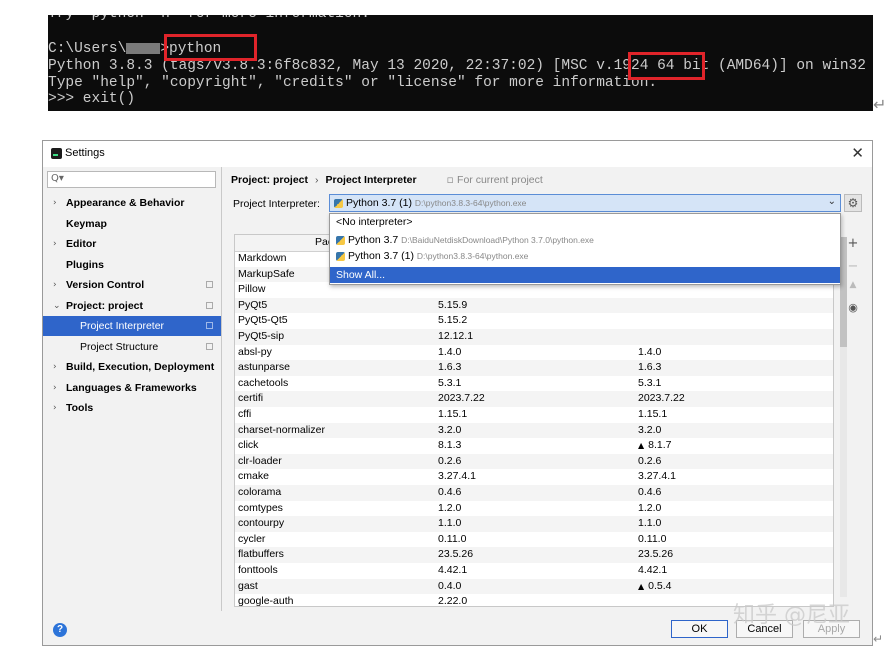  Describe the element at coordinates (261, 336) in the screenshot. I see `package-name: PyQt5-sip` at that location.